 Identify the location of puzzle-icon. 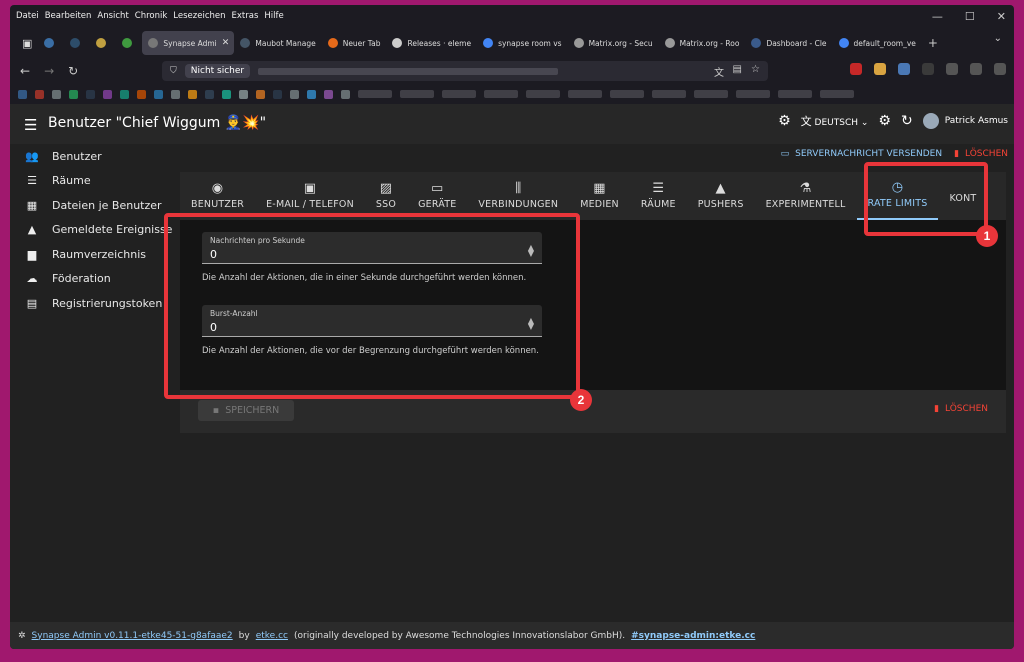
(952, 69).